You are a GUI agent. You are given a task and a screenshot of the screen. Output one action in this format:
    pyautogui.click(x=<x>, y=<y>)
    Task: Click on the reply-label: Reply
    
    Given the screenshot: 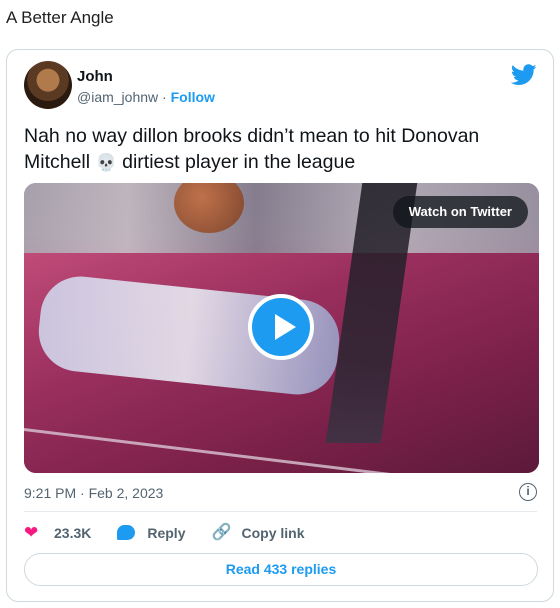 What is the action you would take?
    pyautogui.click(x=166, y=533)
    